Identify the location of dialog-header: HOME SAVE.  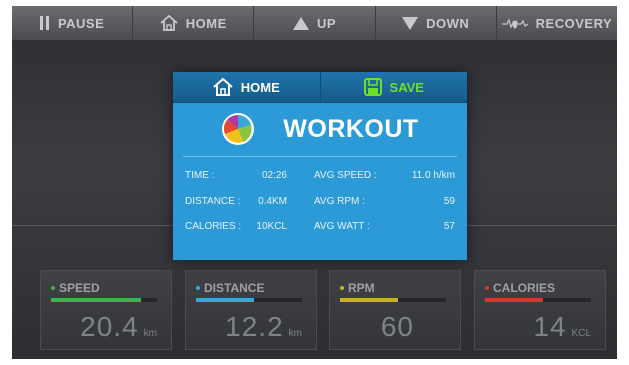
(320, 87).